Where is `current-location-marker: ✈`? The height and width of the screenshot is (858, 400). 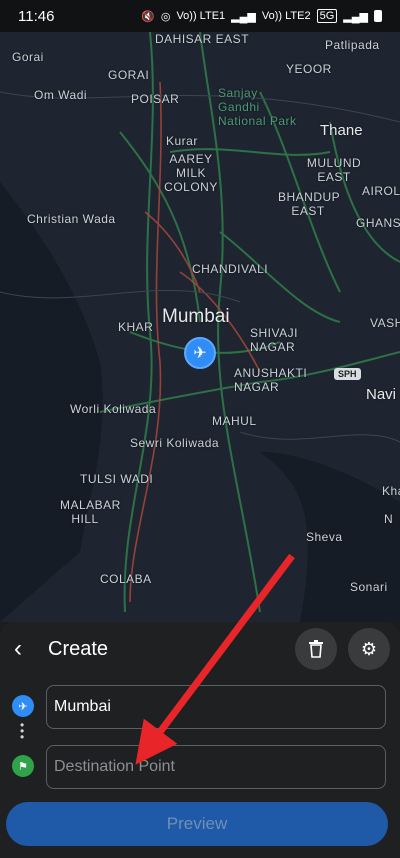 current-location-marker: ✈ is located at coordinates (200, 353).